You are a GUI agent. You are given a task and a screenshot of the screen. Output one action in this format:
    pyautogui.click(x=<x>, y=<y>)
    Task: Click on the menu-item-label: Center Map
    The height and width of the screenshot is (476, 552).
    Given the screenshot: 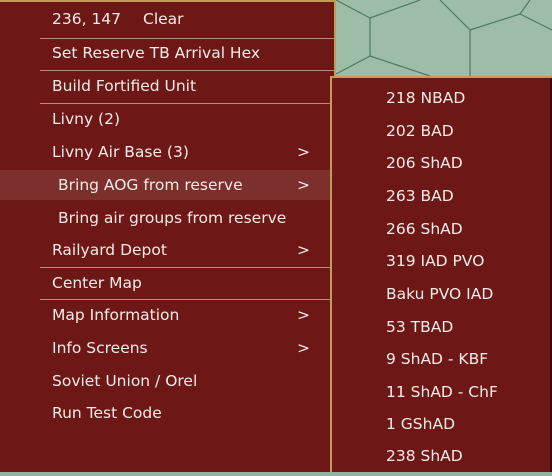 What is the action you would take?
    pyautogui.click(x=97, y=283)
    